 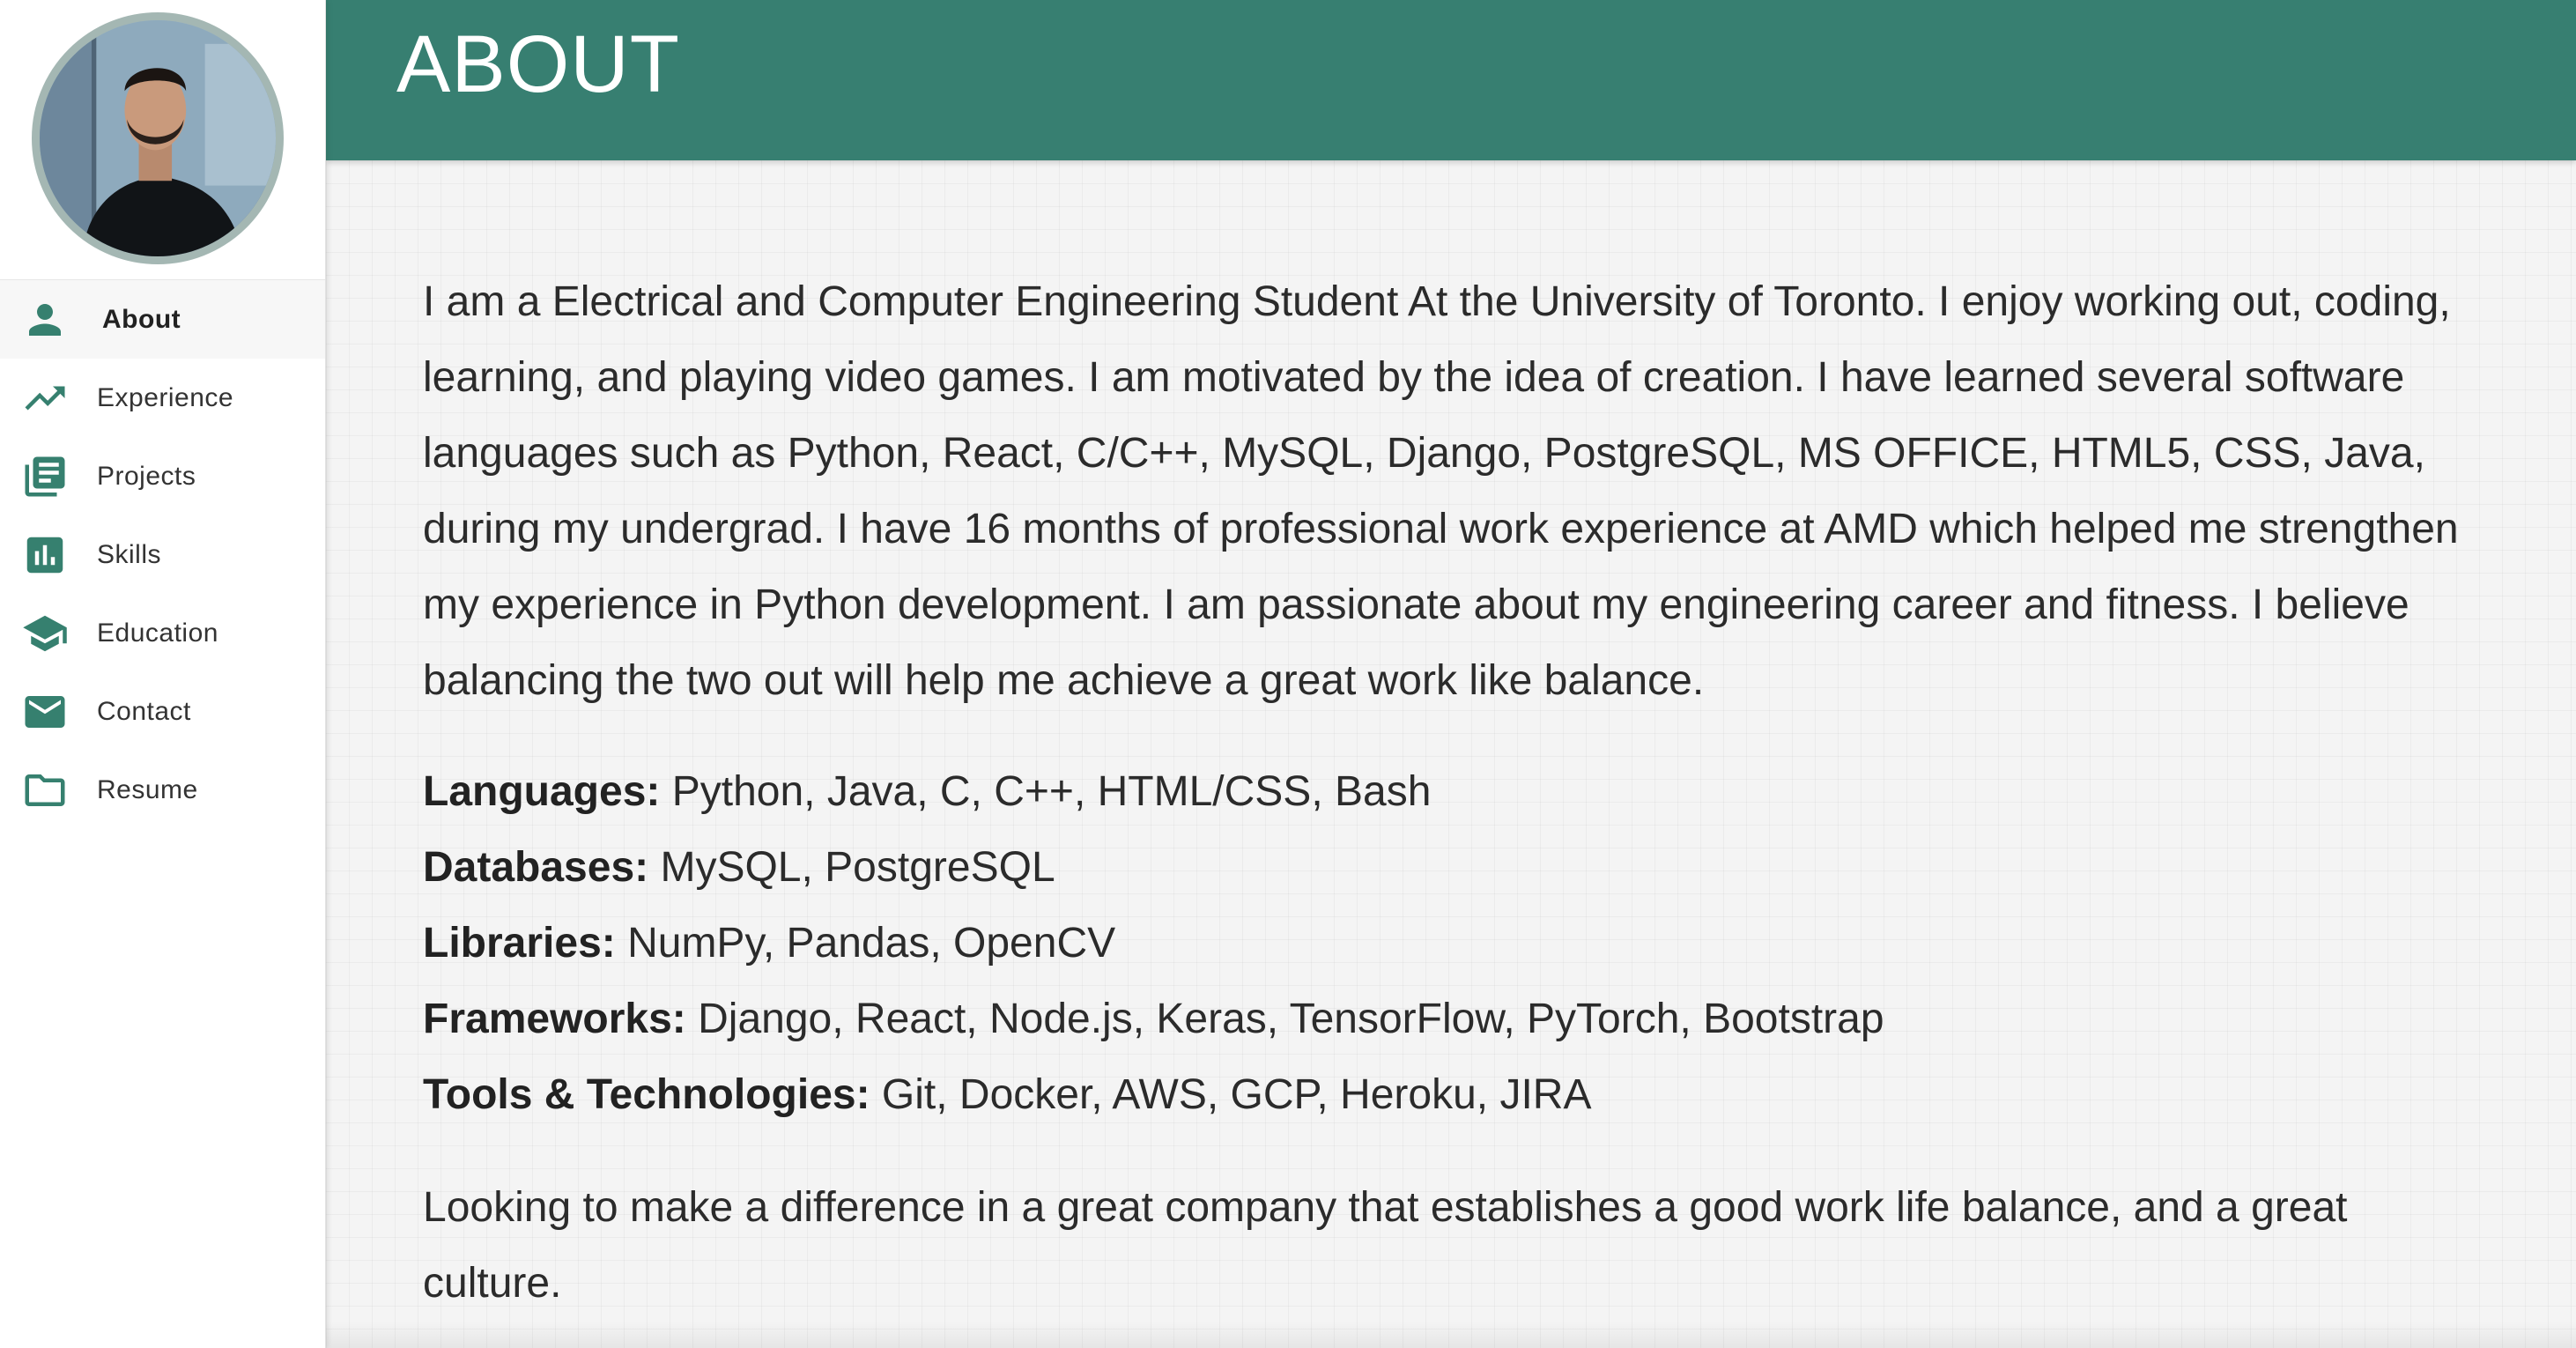 I want to click on skill-value: Git, Docker, AWS, GCP, Heroku, JIRA, so click(x=1231, y=1094).